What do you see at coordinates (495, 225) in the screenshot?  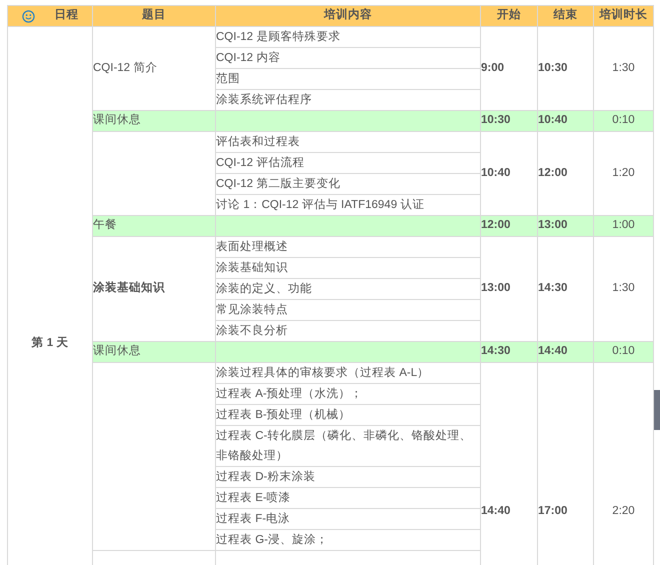 I see `start-time: 12:00` at bounding box center [495, 225].